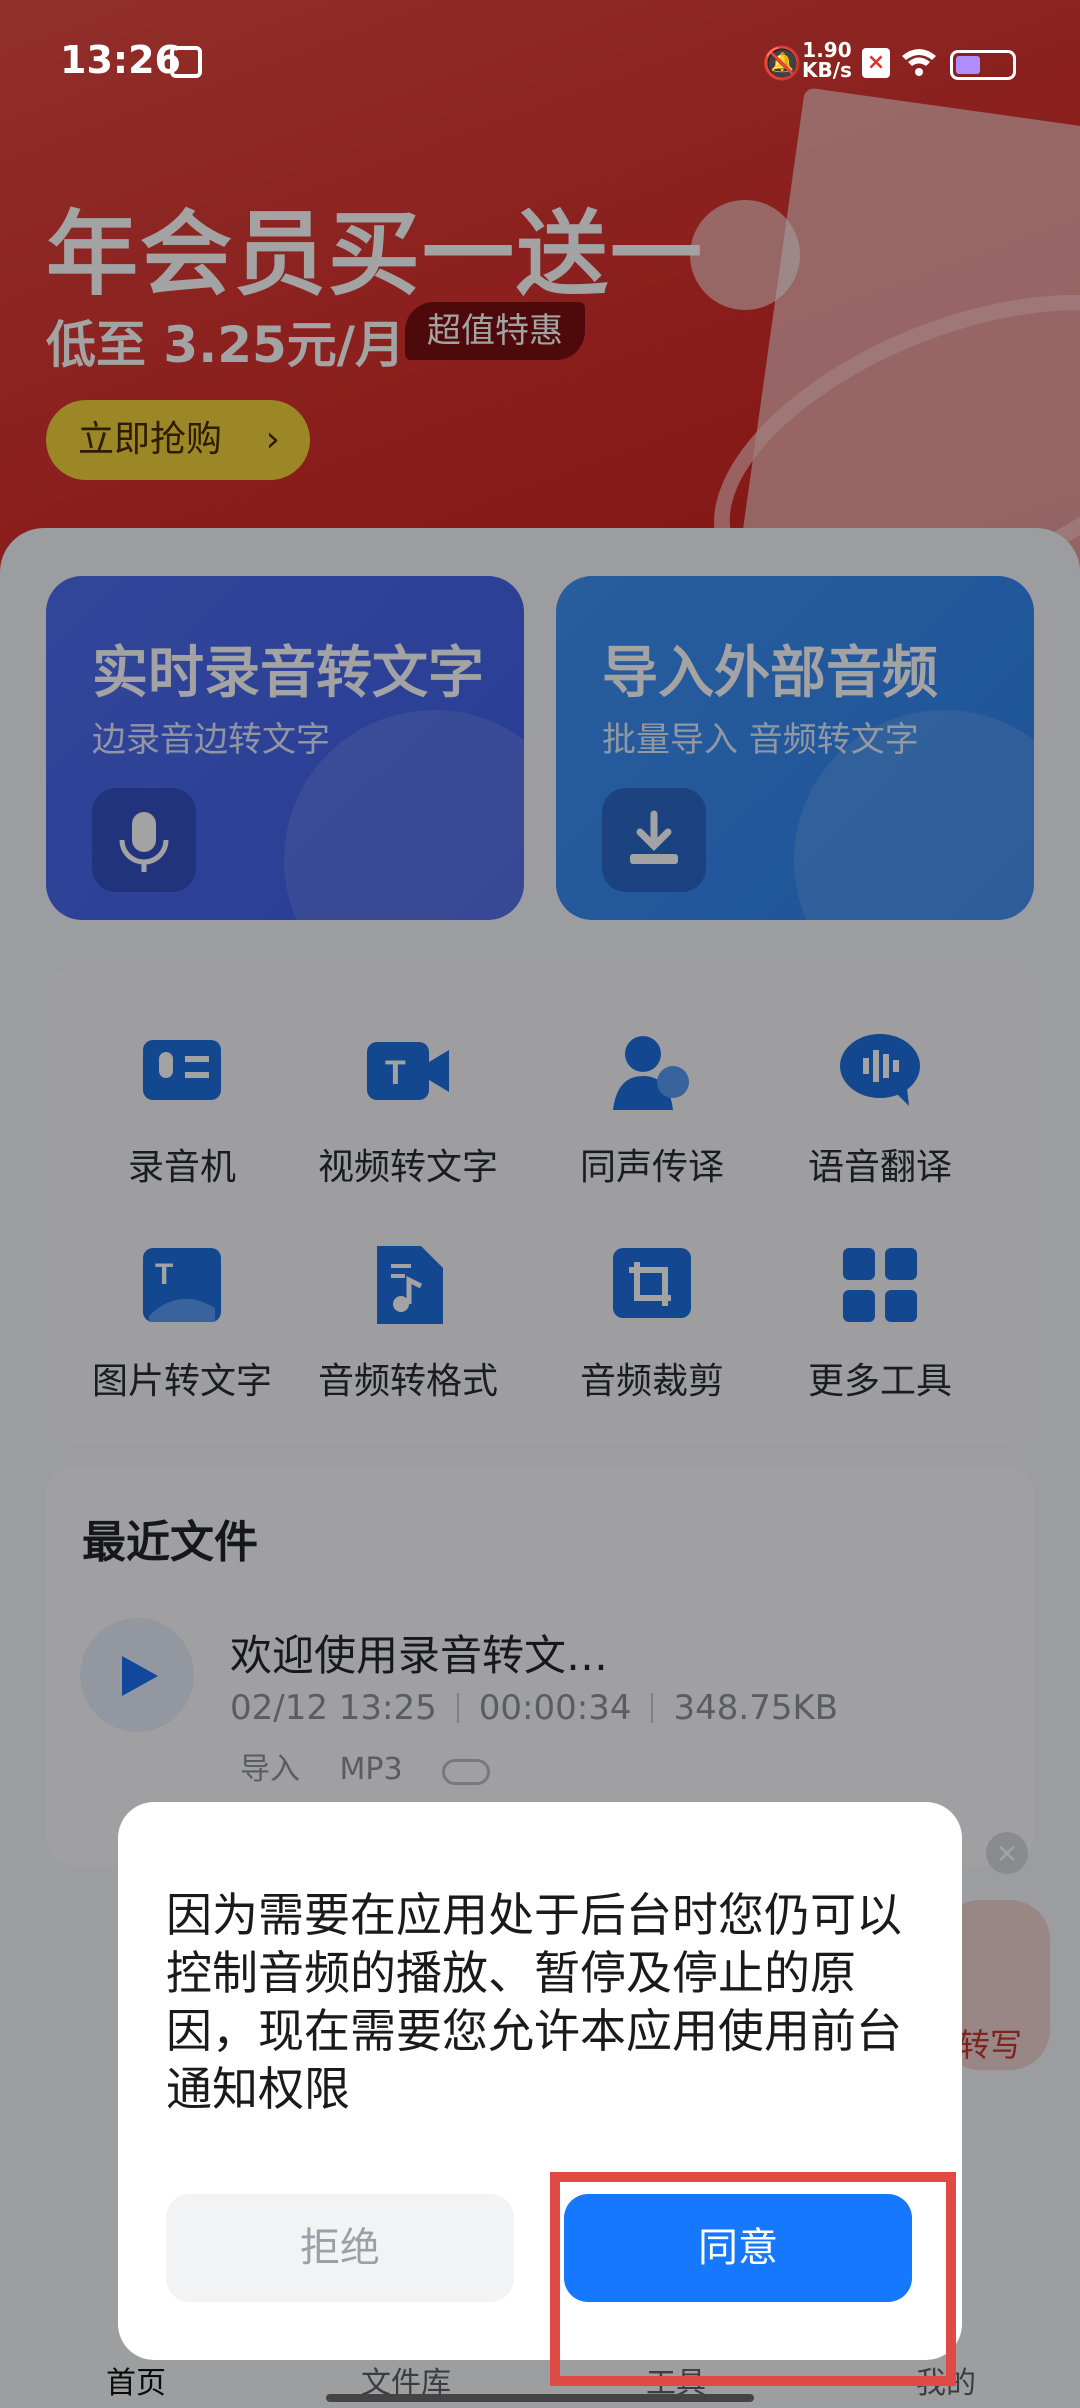 Image resolution: width=1080 pixels, height=2408 pixels. I want to click on reject-button: 拒绝, so click(340, 2248).